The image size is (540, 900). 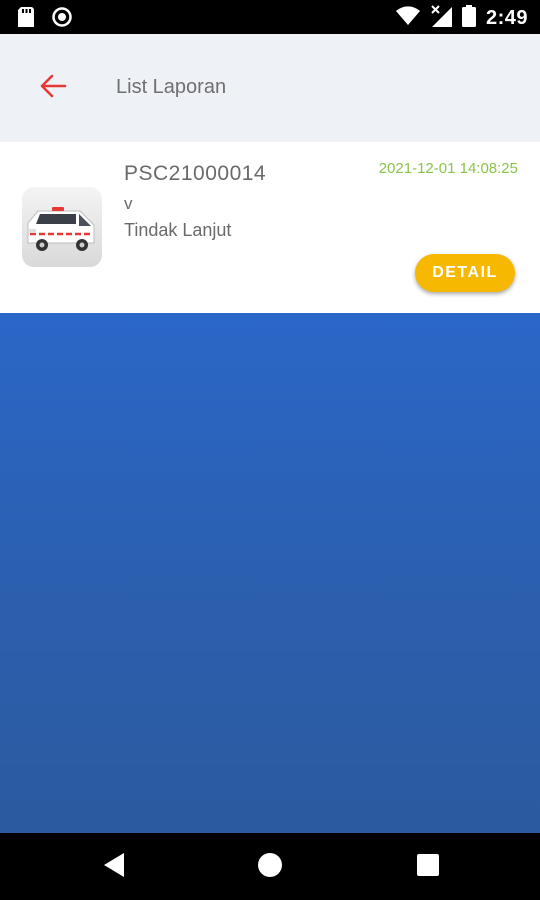 What do you see at coordinates (128, 203) in the screenshot?
I see `report-type: v` at bounding box center [128, 203].